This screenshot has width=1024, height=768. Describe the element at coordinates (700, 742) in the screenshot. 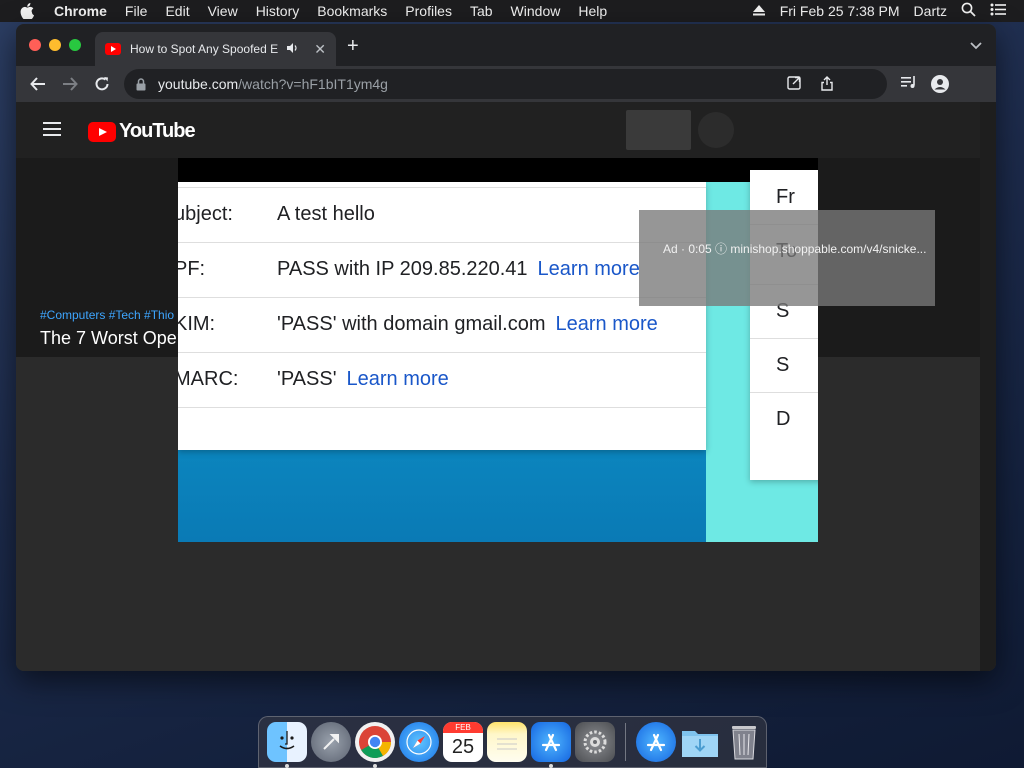

I see `downloads-folder-icon` at that location.